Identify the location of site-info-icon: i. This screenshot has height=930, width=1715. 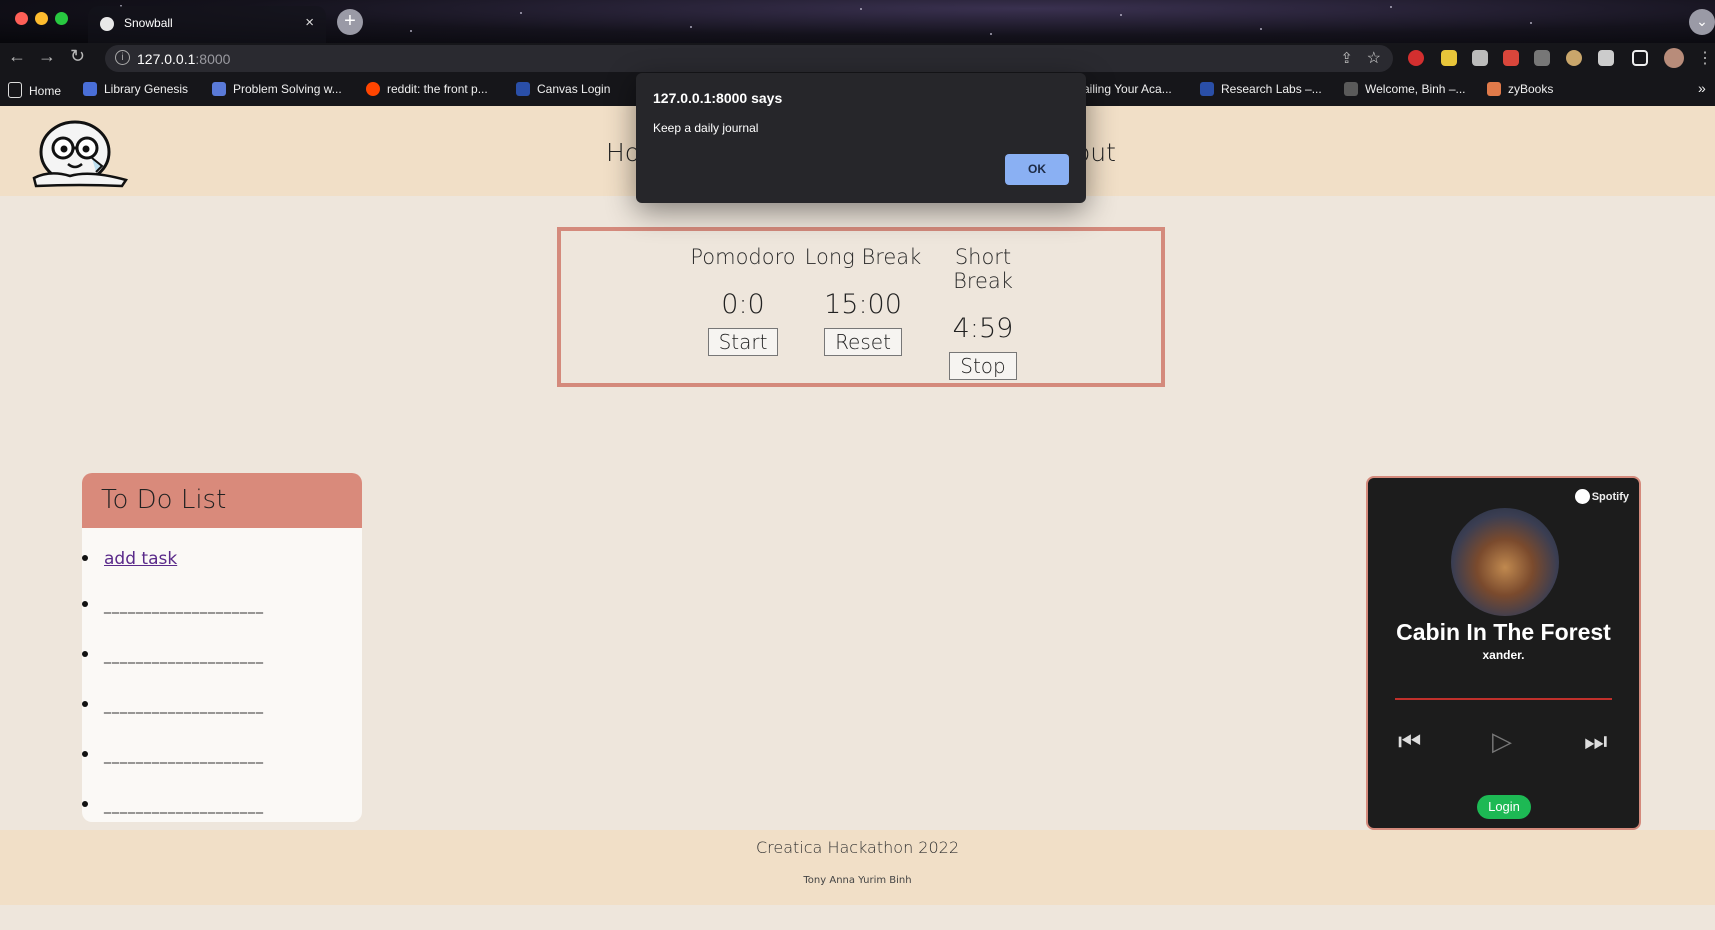
(122, 57).